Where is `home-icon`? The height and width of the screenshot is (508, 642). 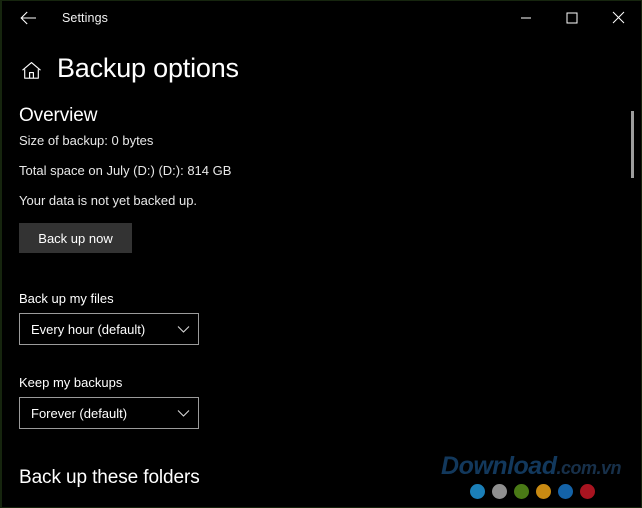 home-icon is located at coordinates (31, 71).